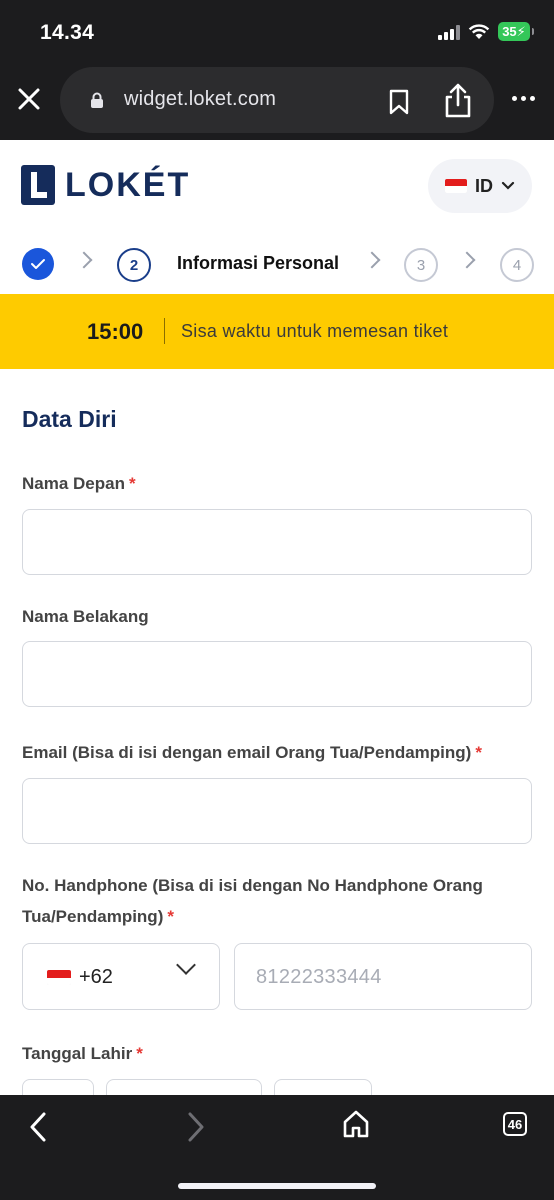  Describe the element at coordinates (277, 811) in the screenshot. I see `email-input` at that location.